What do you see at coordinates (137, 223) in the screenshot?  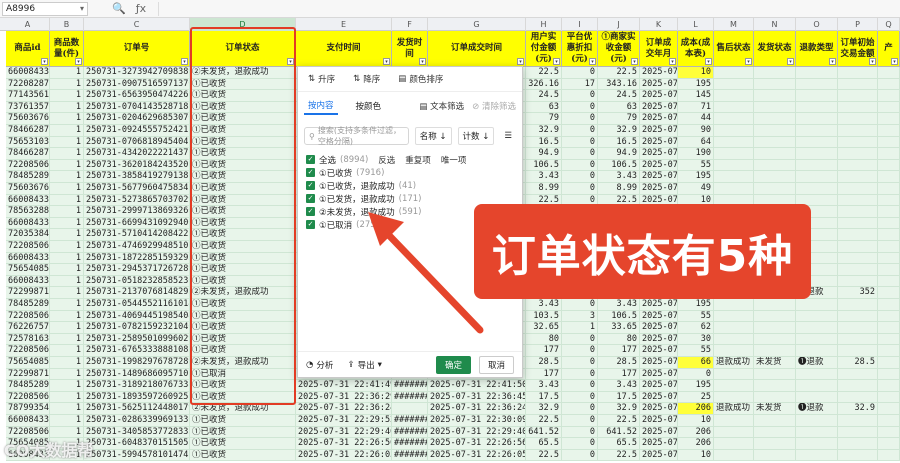 I see `table-cell: 250731-669943109294009` at bounding box center [137, 223].